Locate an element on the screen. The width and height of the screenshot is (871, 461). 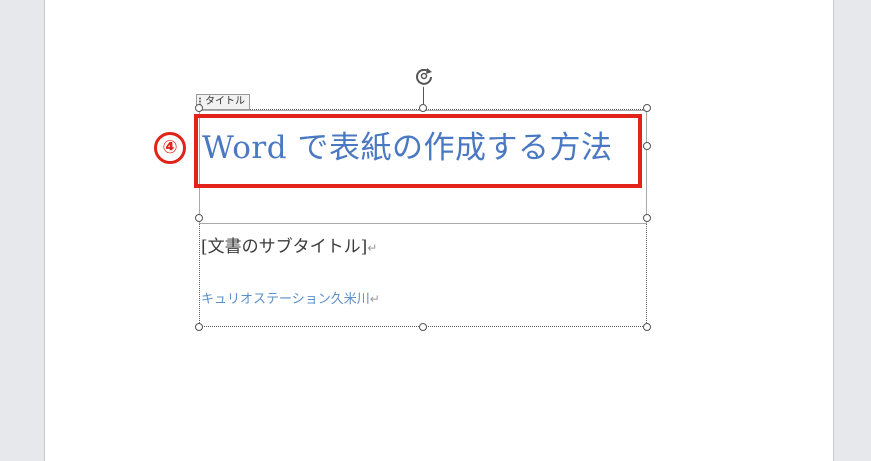
document-author-text: キュリオステーション久米川 is located at coordinates (285, 299).